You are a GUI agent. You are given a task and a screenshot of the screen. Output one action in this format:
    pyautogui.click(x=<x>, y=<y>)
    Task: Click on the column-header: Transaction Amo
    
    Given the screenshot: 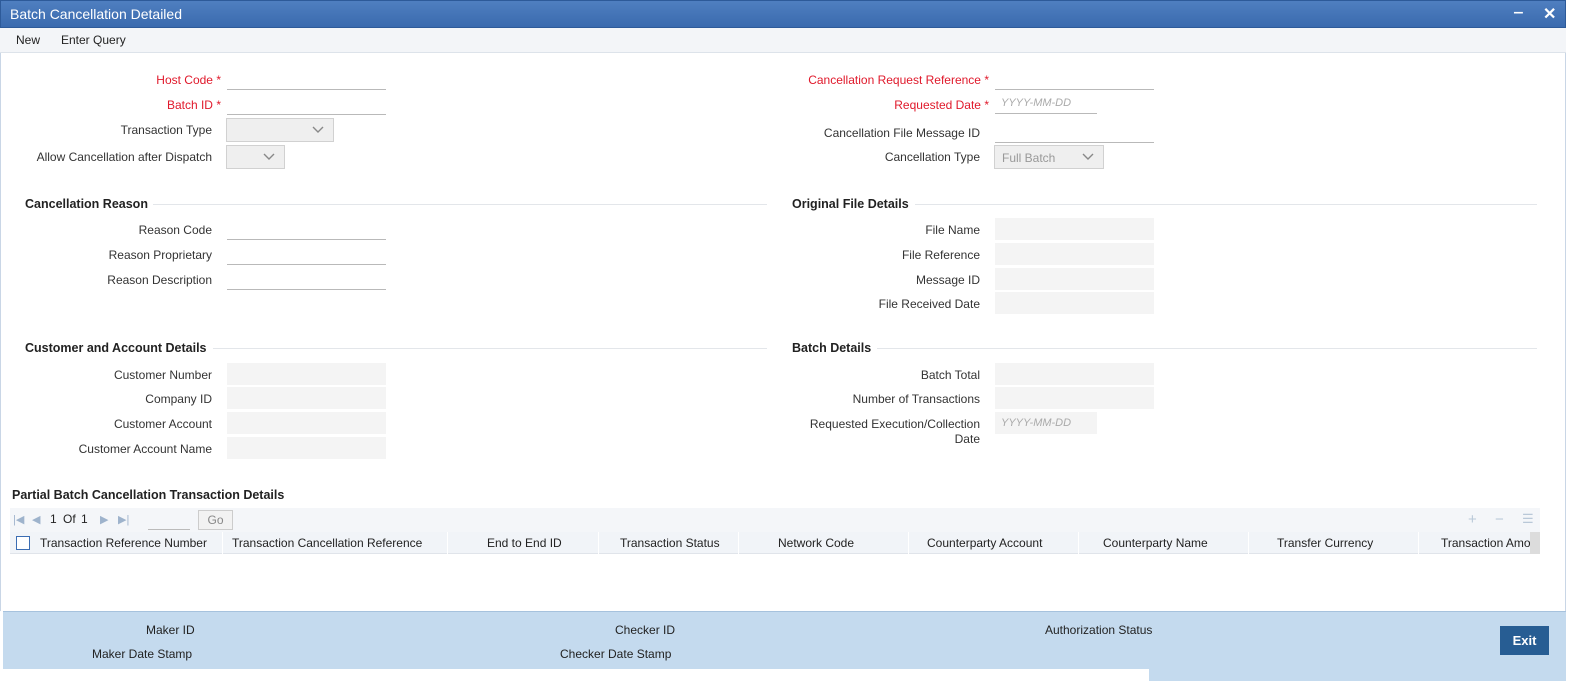 What is the action you would take?
    pyautogui.click(x=1490, y=543)
    